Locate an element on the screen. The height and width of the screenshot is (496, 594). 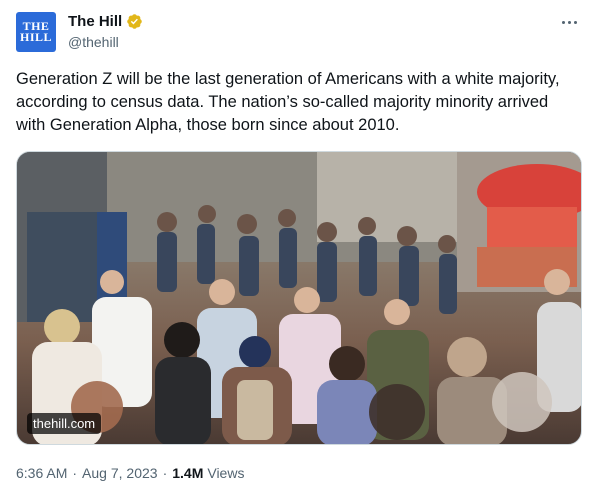
views-label: Views is located at coordinates (226, 473).